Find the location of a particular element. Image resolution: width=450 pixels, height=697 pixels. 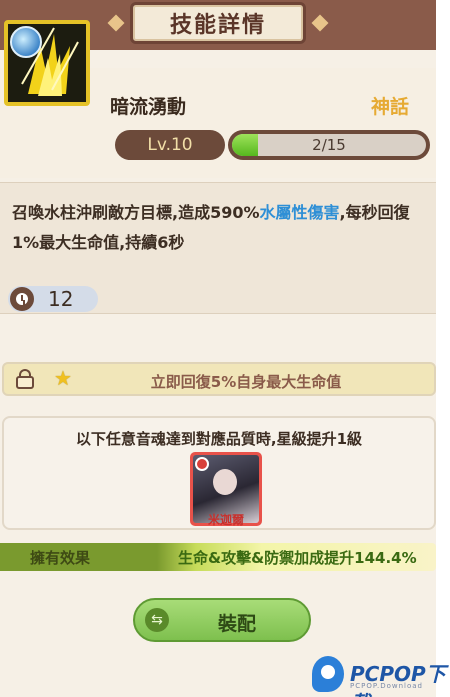

skill-name: 暗流湧動 is located at coordinates (148, 107).